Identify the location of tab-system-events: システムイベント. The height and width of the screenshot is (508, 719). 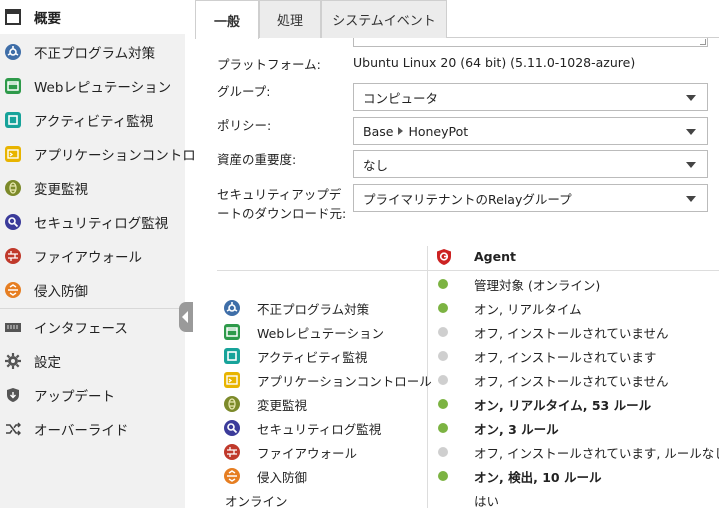
(384, 19).